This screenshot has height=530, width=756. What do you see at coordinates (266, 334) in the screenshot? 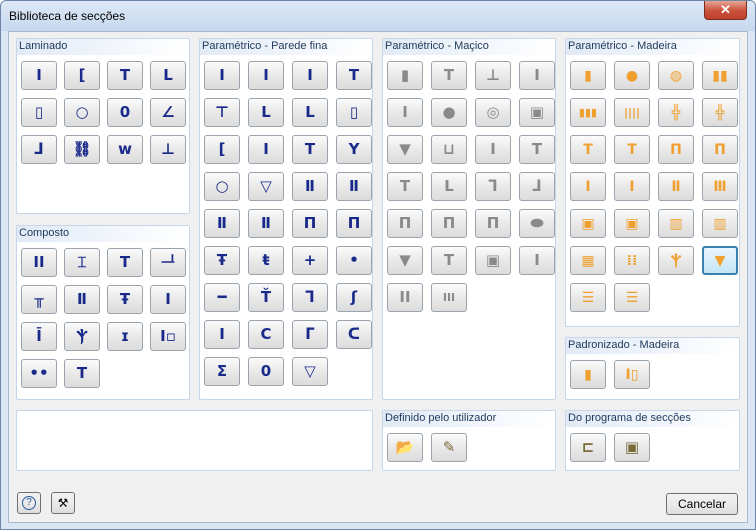
I see `pf-c2-button: C` at bounding box center [266, 334].